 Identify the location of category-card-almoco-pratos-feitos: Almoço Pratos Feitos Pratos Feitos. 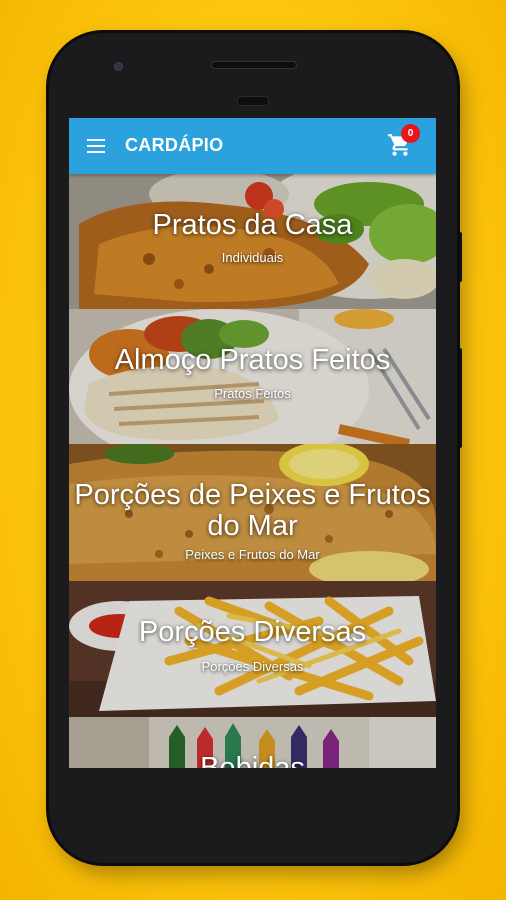
(252, 376).